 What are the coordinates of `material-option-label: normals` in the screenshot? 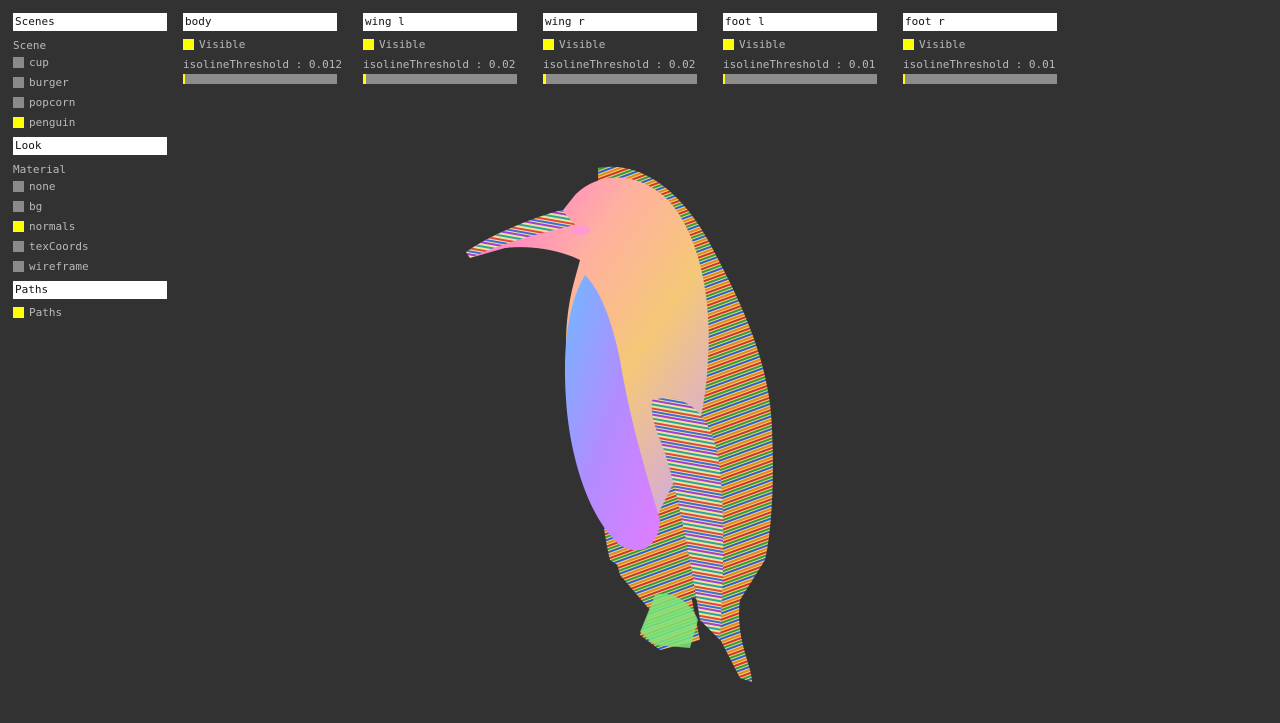 It's located at (52, 226).